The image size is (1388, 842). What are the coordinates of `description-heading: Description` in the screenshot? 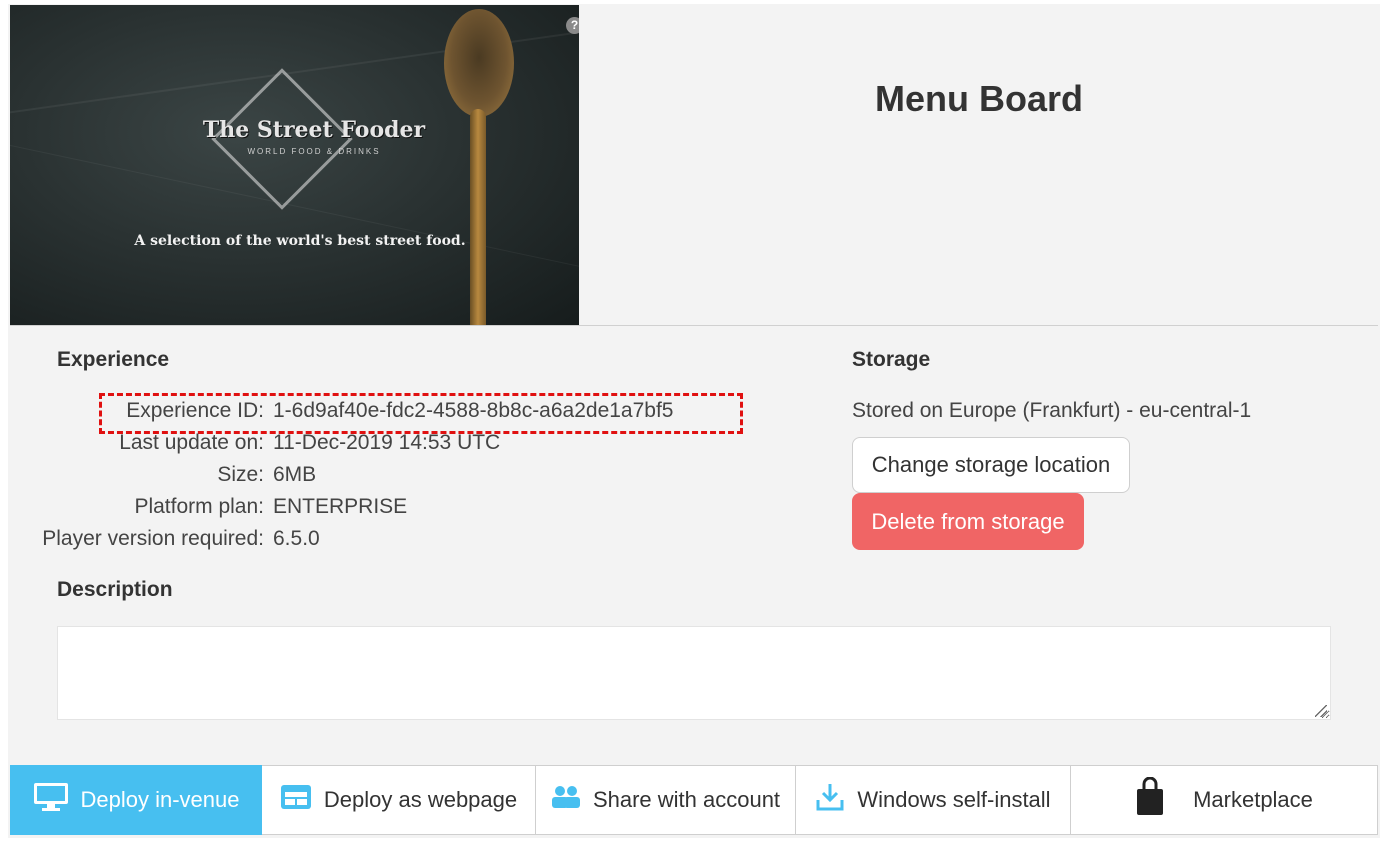 It's located at (115, 589).